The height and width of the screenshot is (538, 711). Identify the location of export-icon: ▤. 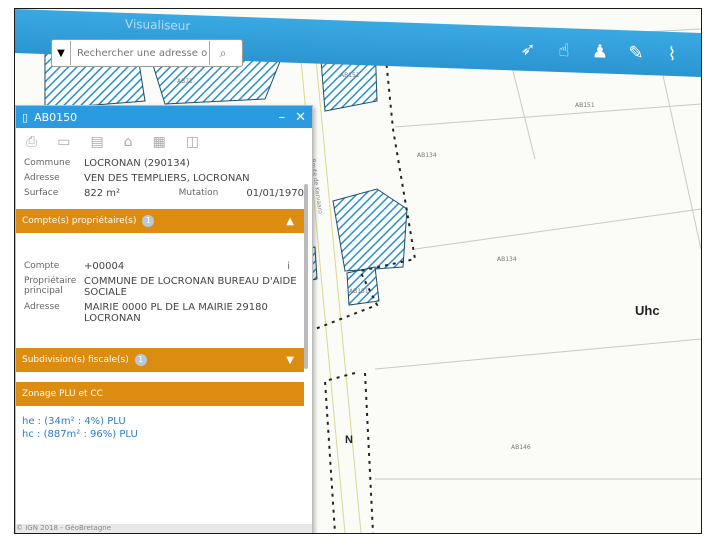
(96, 142).